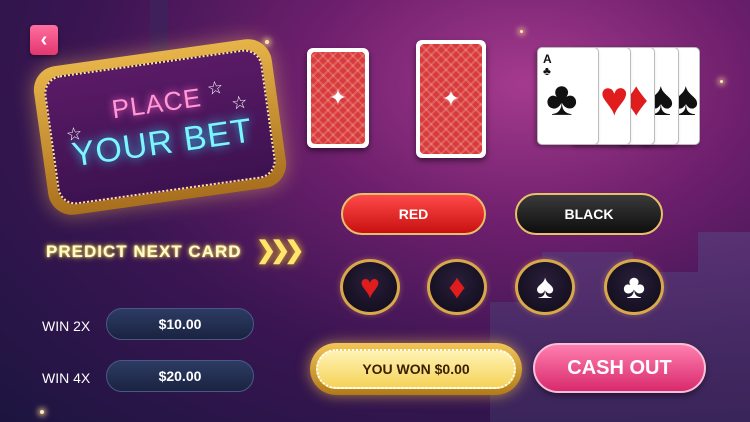 Image resolution: width=750 pixels, height=422 pixels. I want to click on heart-button: ♥, so click(370, 287).